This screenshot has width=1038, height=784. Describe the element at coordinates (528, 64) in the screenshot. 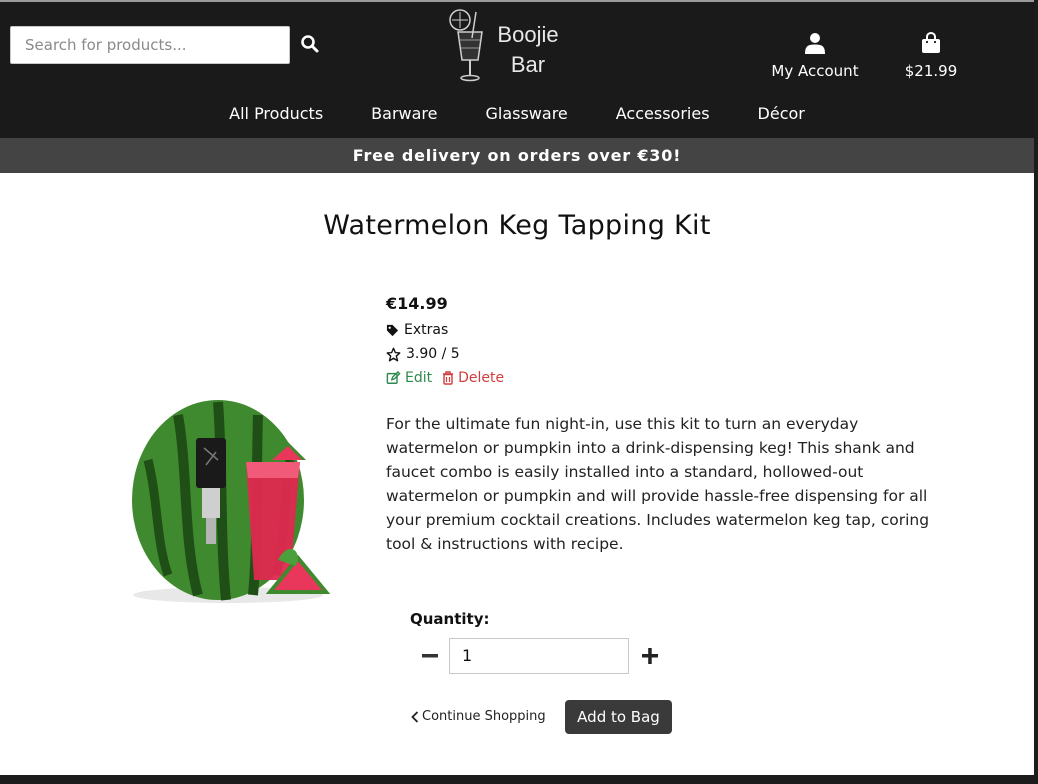

I see `logo-line-2: Bar` at that location.